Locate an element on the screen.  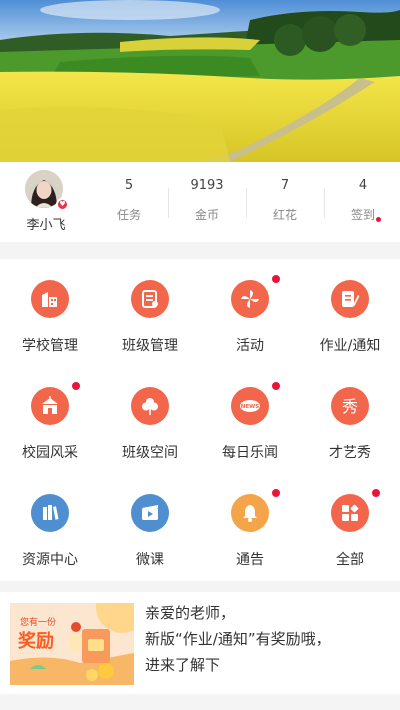
school-icon is located at coordinates (50, 299).